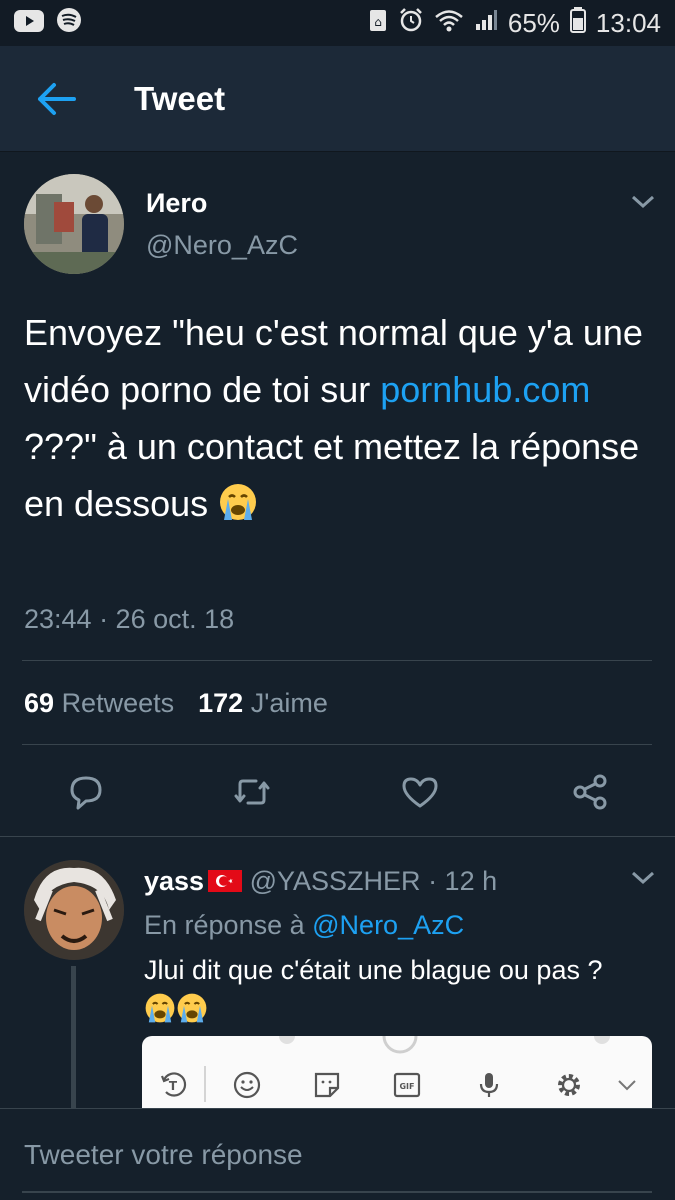 The image size is (675, 1200). I want to click on heart-icon, so click(420, 792).